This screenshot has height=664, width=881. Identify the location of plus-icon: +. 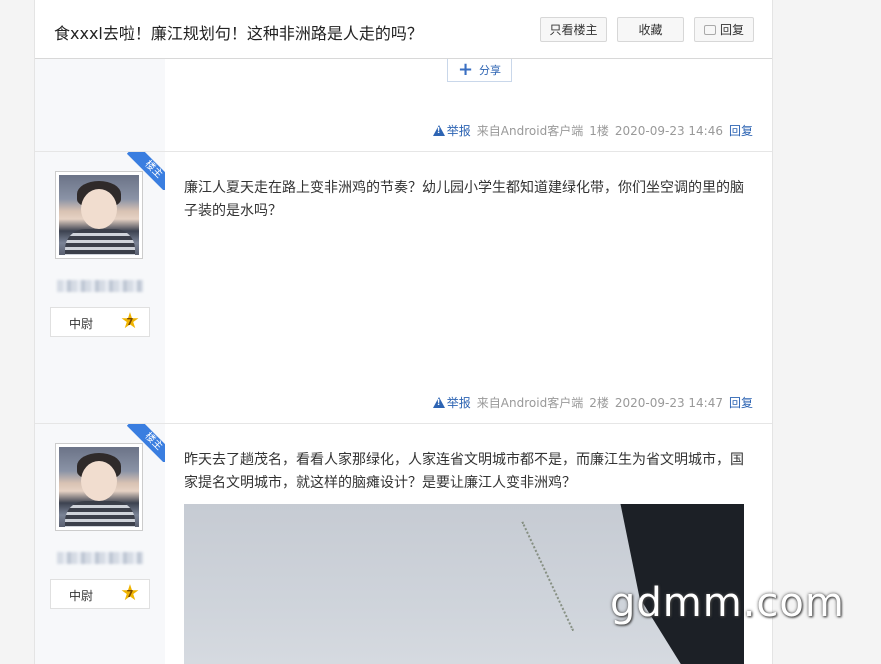
(465, 69).